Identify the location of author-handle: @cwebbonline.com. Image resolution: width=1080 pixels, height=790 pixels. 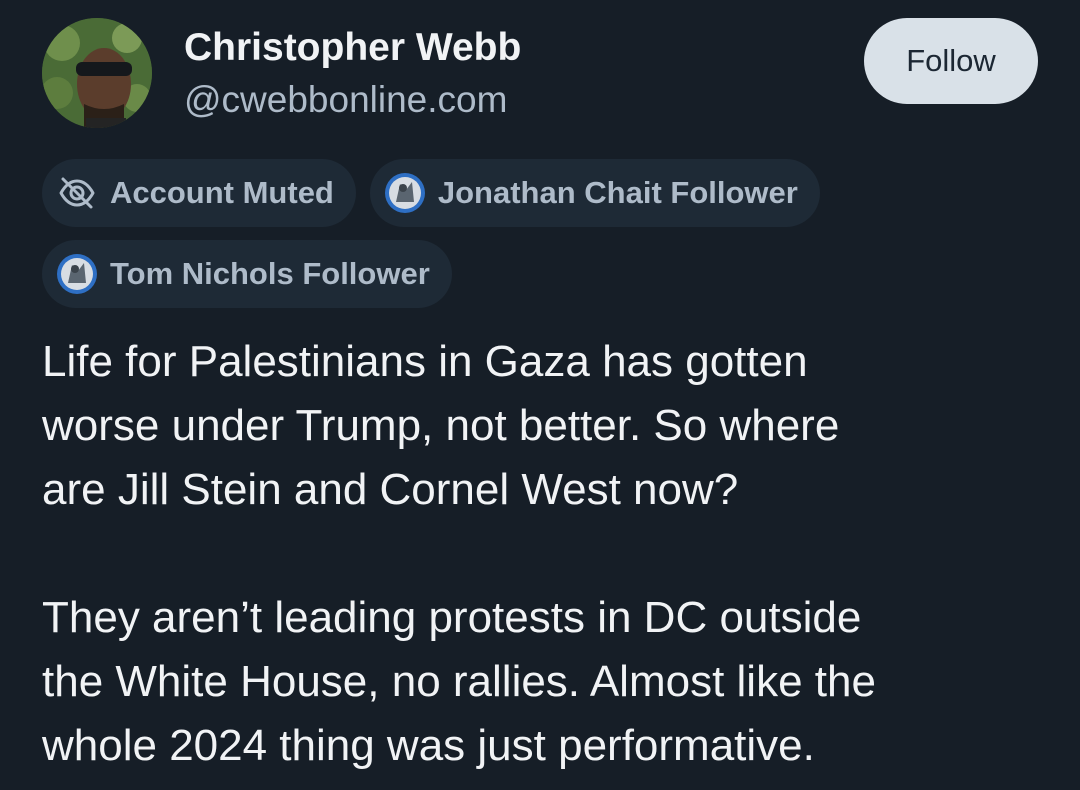
(352, 100).